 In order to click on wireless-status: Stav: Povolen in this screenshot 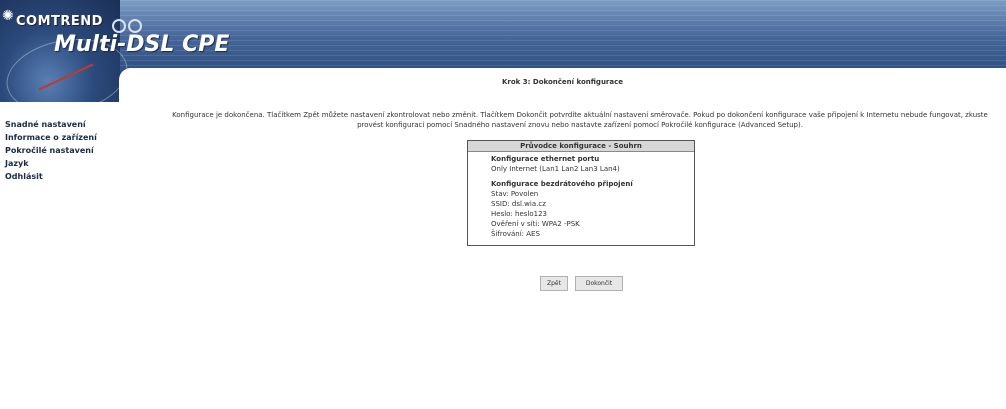, I will do `click(515, 194)`.